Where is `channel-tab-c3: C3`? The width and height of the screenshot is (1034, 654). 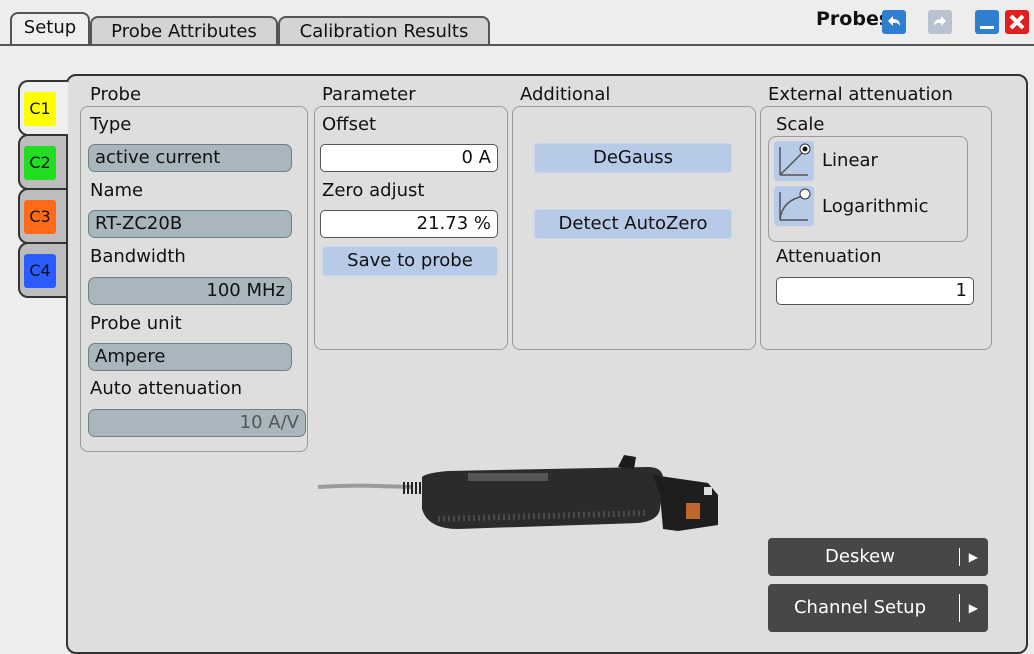
channel-tab-c3: C3 is located at coordinates (43, 216).